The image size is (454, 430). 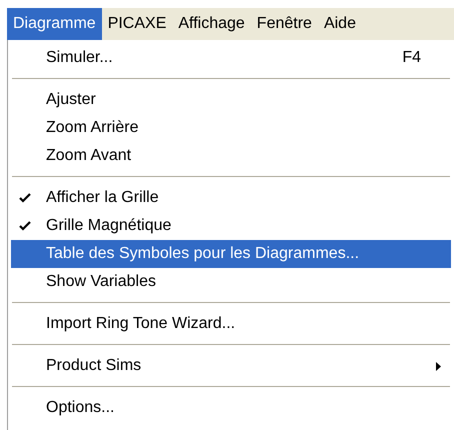 I want to click on submenu-arrow-icon, so click(x=438, y=366).